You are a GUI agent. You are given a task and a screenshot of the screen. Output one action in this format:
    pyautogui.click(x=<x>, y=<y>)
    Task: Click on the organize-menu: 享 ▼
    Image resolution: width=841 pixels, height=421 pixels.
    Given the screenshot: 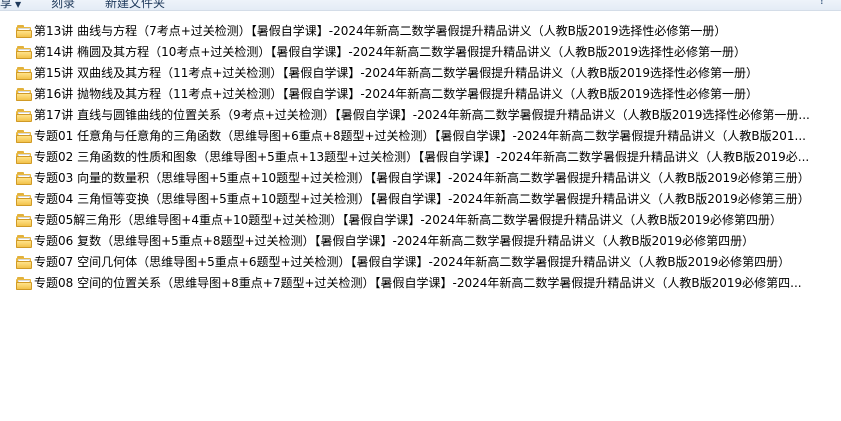 What is the action you would take?
    pyautogui.click(x=10, y=5)
    